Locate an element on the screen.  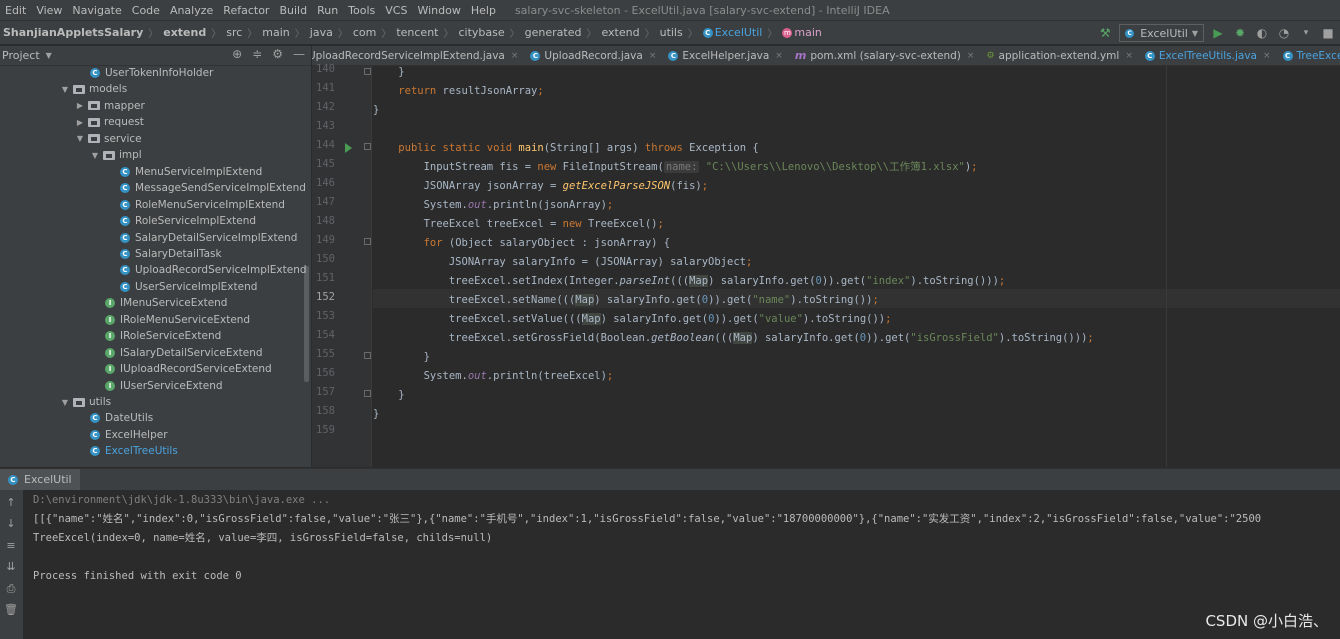
editor-tab: C ExcelHelper.java × is located at coordinates (725, 55).